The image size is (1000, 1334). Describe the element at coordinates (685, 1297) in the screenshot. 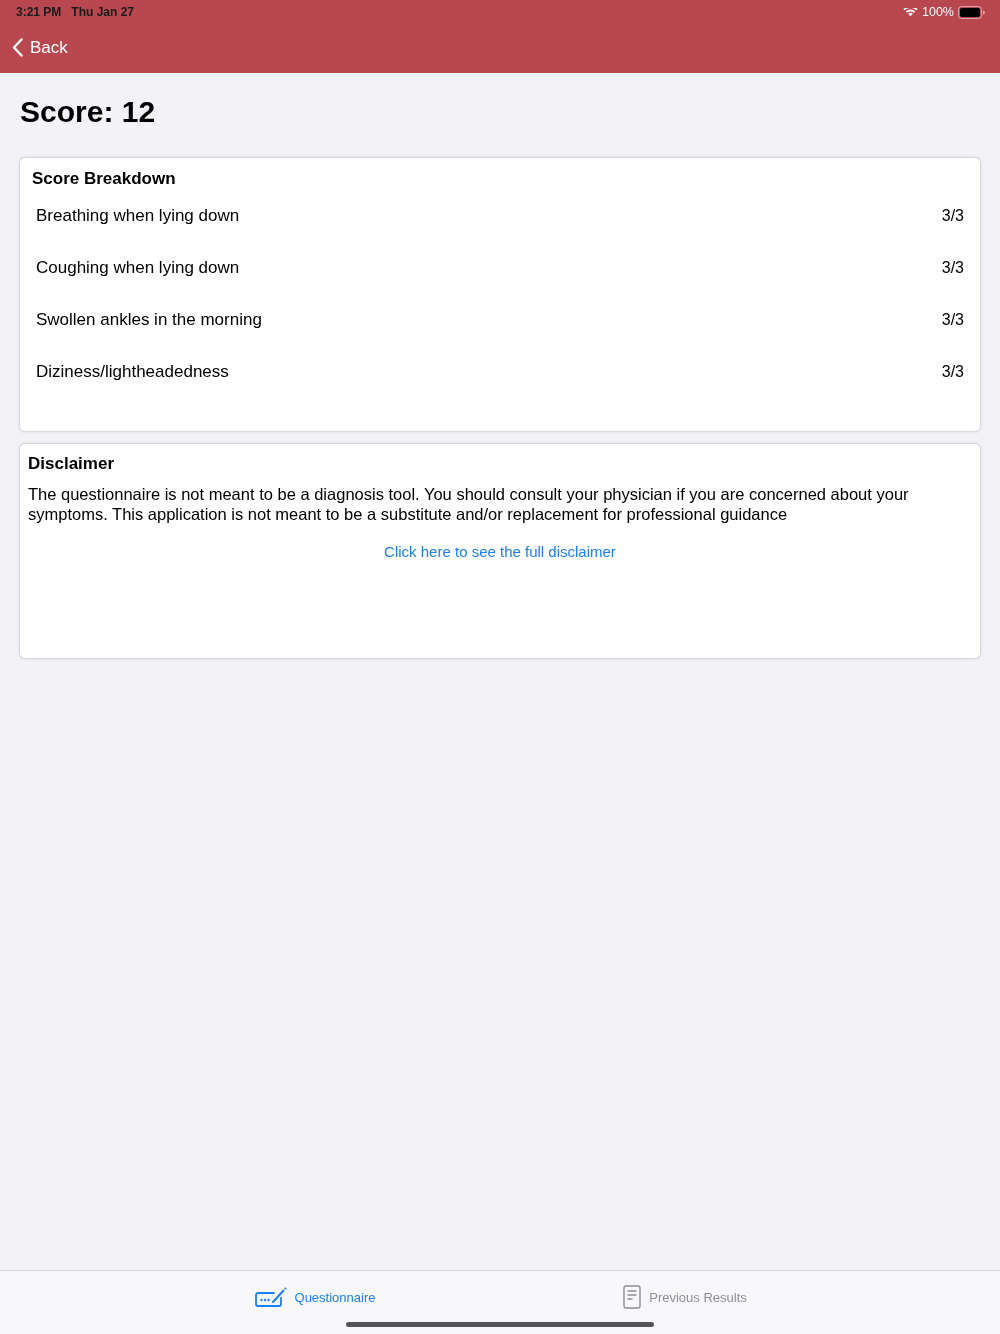

I see `tab-item: Previous Results` at that location.